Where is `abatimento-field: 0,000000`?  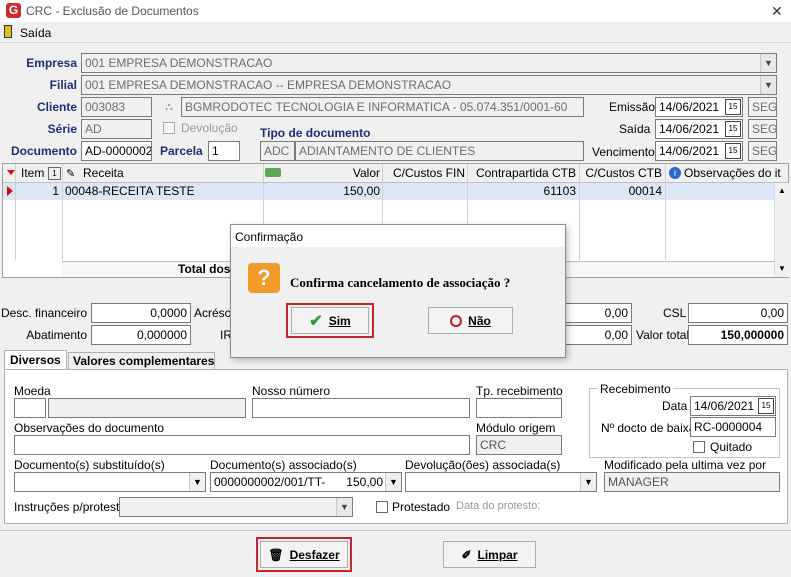 abatimento-field: 0,000000 is located at coordinates (141, 335).